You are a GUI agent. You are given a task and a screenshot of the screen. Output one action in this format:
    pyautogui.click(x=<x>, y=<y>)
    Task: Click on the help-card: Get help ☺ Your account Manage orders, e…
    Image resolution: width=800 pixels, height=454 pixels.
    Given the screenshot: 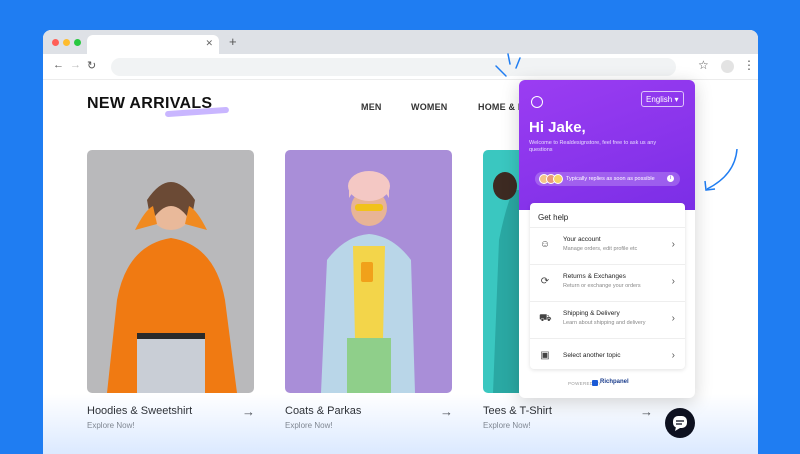 What is the action you would take?
    pyautogui.click(x=607, y=286)
    